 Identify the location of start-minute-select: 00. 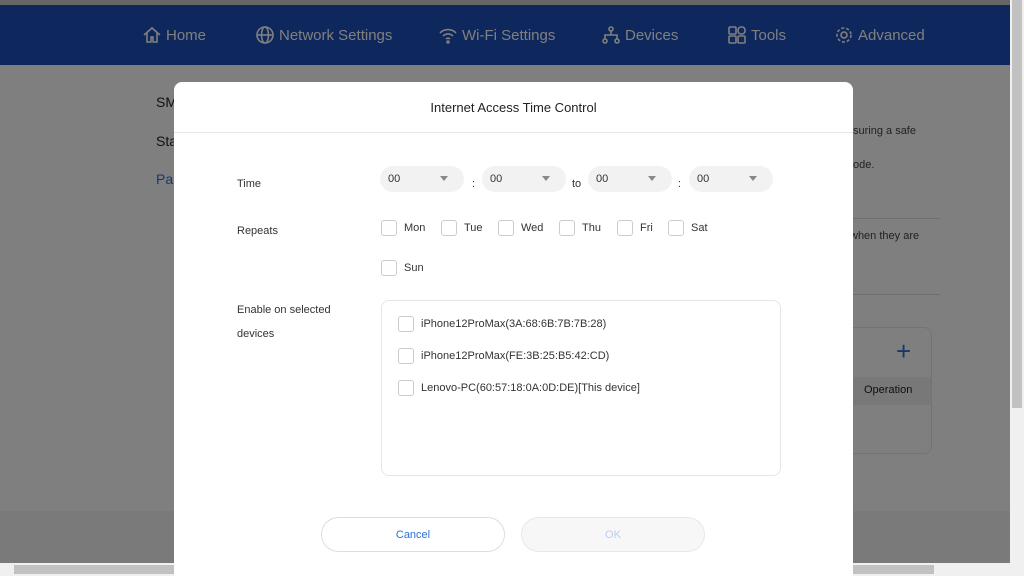
(524, 179).